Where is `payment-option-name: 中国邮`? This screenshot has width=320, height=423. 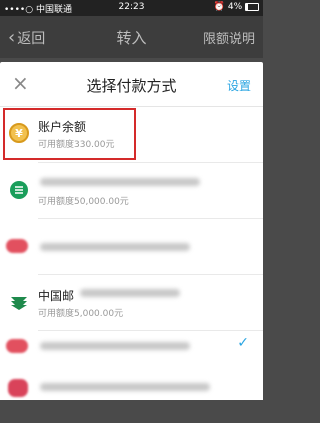
payment-option-name: 中国邮 is located at coordinates (56, 296).